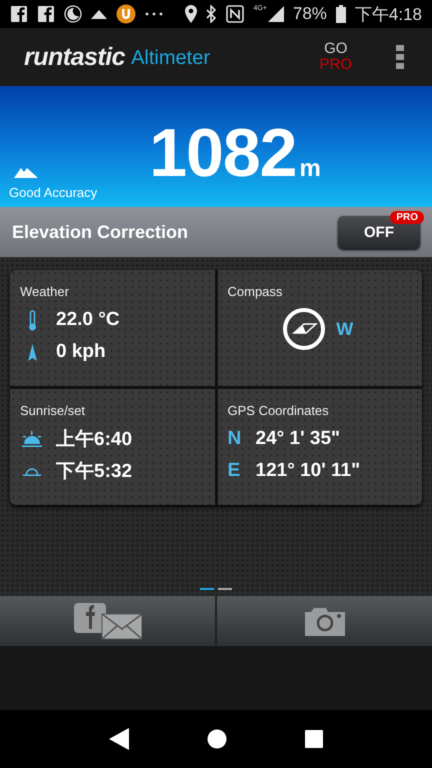  Describe the element at coordinates (235, 439) in the screenshot. I see `coordinate-axis: N` at that location.